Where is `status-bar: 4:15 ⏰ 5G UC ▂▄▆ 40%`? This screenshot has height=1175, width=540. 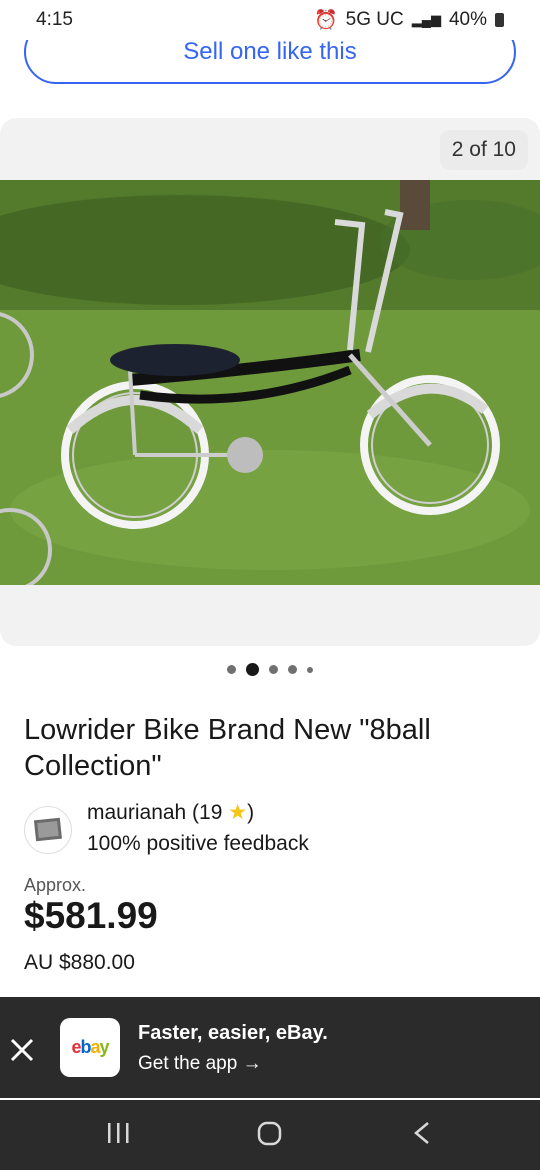
status-bar: 4:15 ⏰ 5G UC ▂▄▆ 40% is located at coordinates (270, 20).